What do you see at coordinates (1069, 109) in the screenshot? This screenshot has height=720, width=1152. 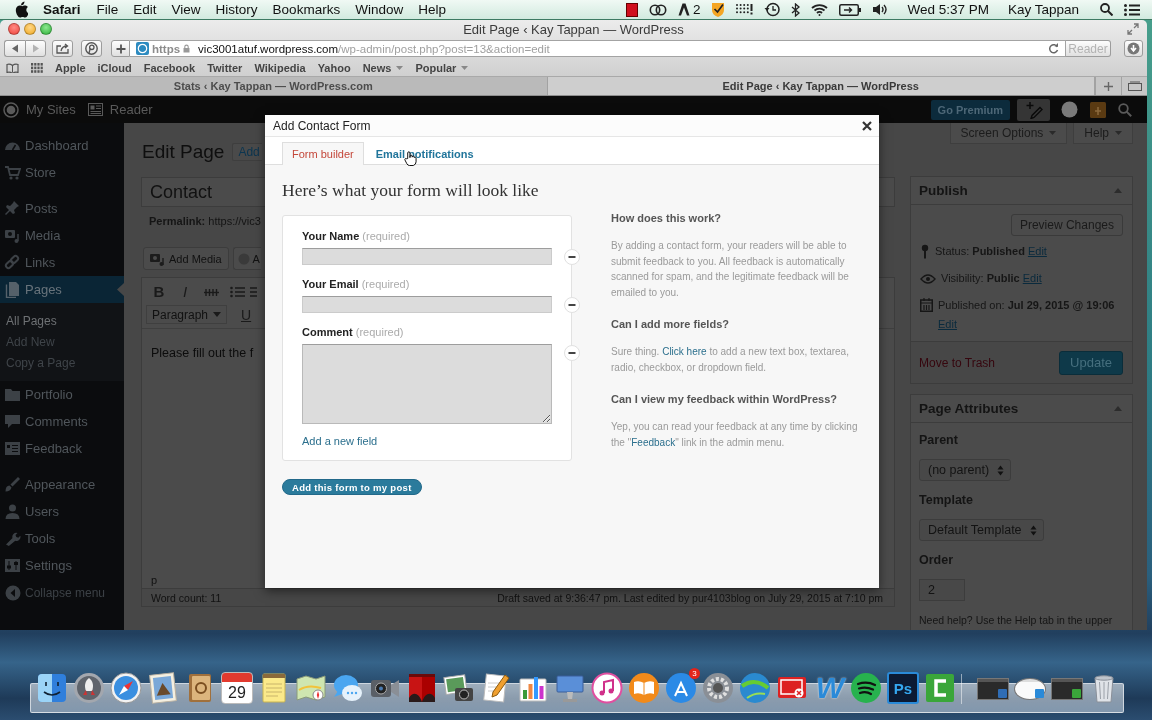 I see `avatar-icon` at bounding box center [1069, 109].